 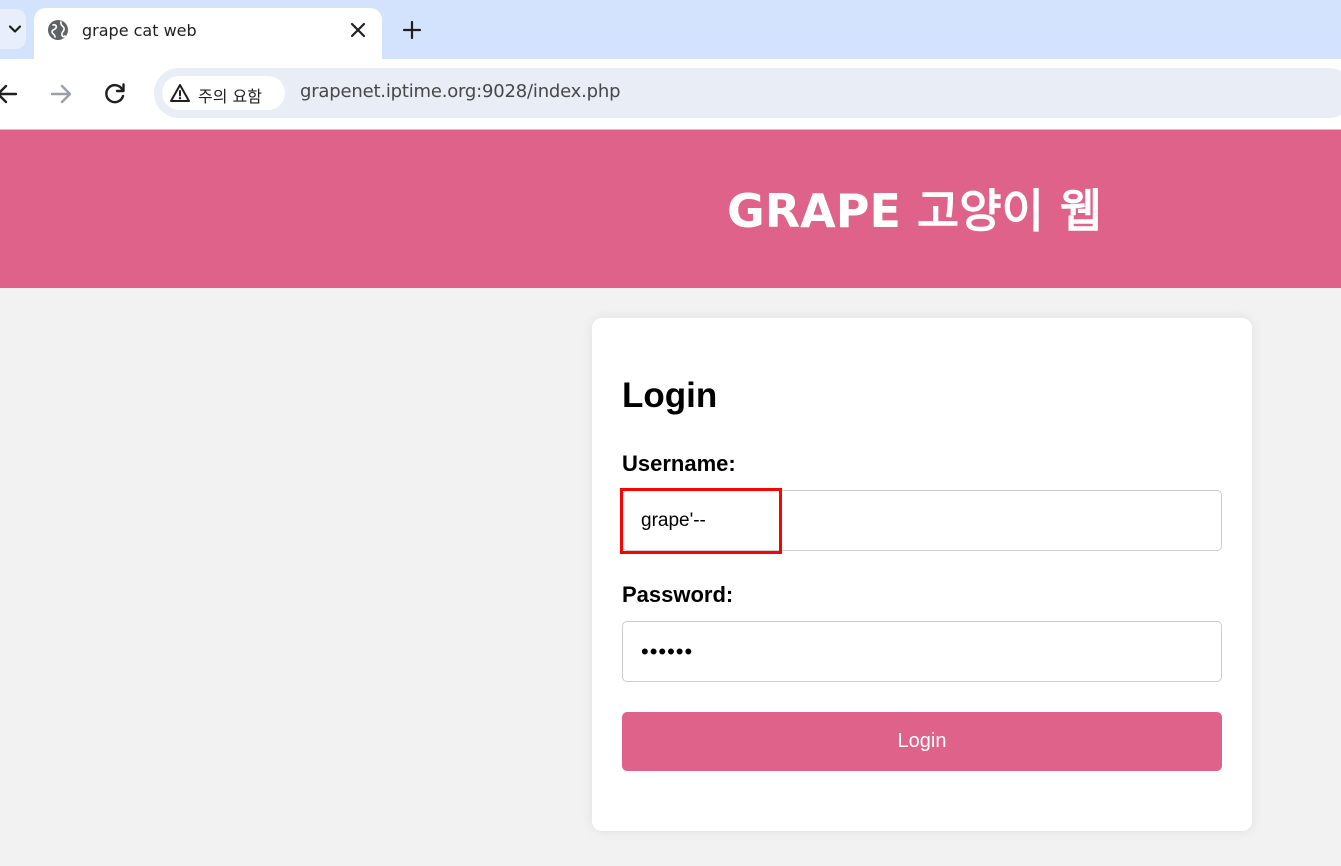 I want to click on warning-triangle-icon, so click(x=180, y=93).